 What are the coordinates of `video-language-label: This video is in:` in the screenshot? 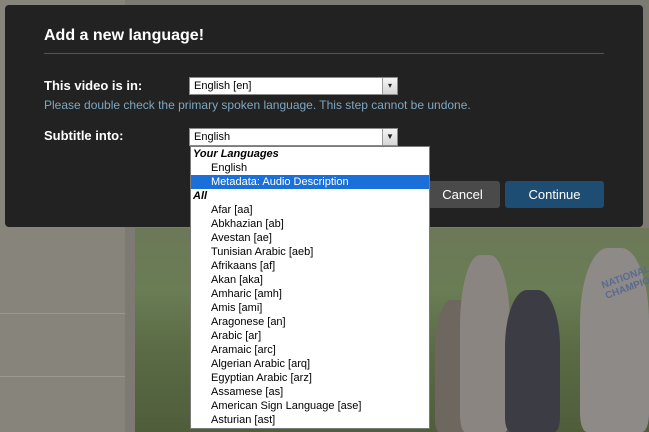 It's located at (93, 85).